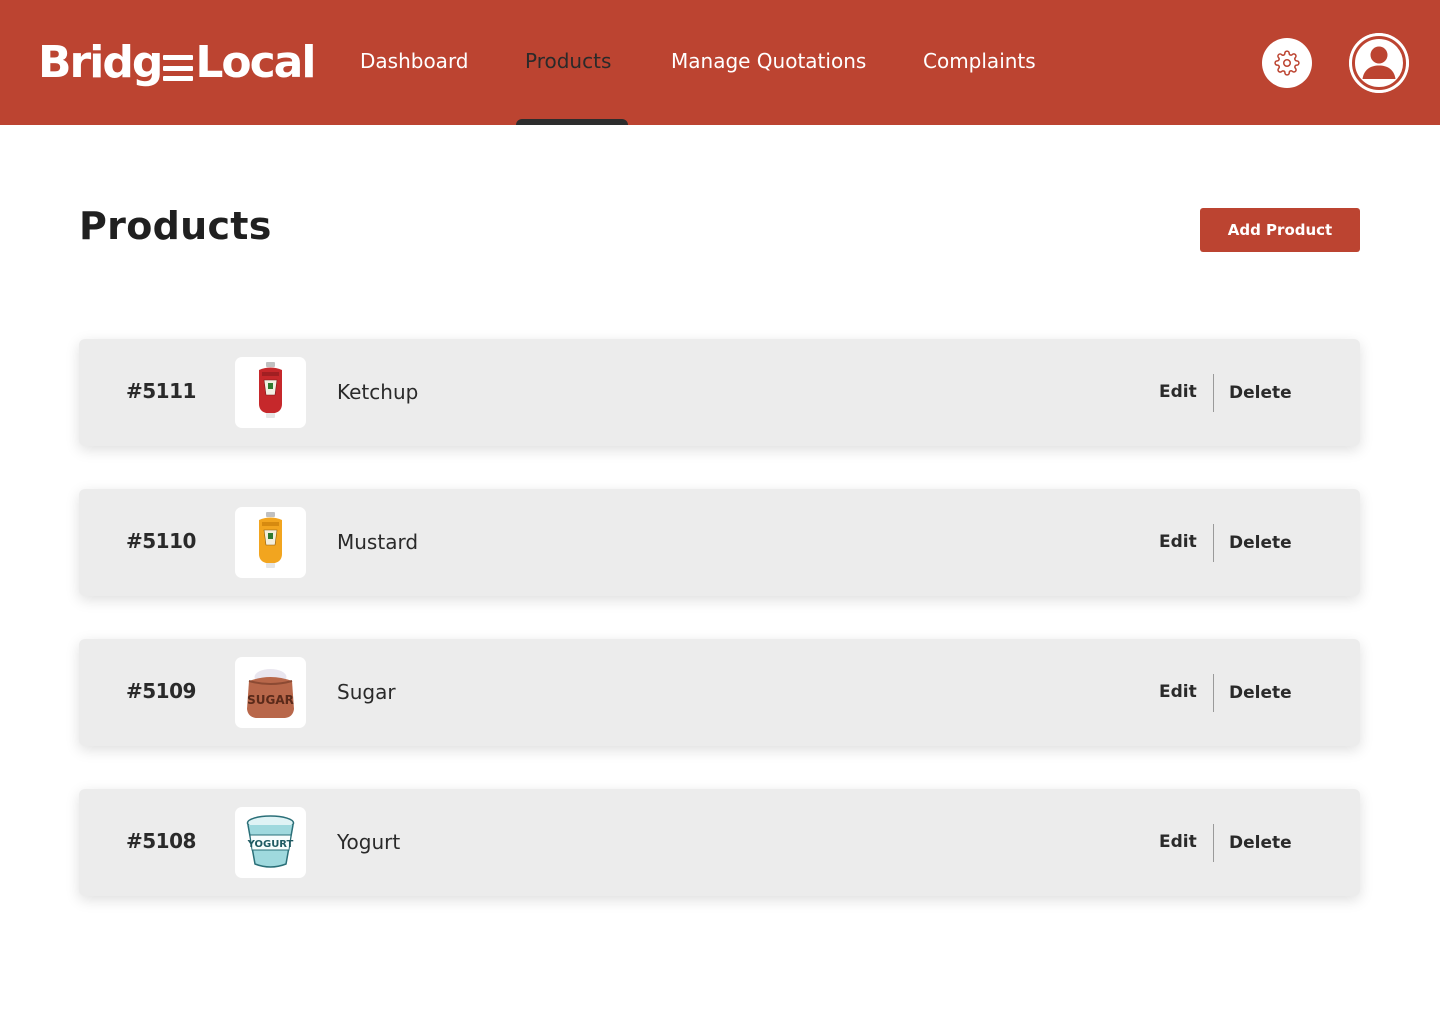 Image resolution: width=1440 pixels, height=1024 pixels. I want to click on settings-button, so click(1287, 63).